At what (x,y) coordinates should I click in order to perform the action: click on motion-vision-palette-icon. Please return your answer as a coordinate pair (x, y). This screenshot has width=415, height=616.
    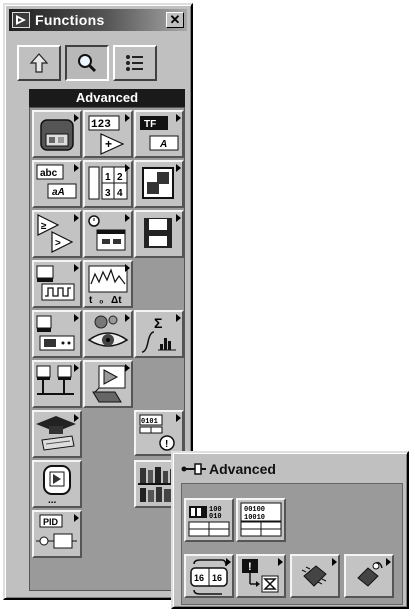
    Looking at the image, I should click on (108, 334).